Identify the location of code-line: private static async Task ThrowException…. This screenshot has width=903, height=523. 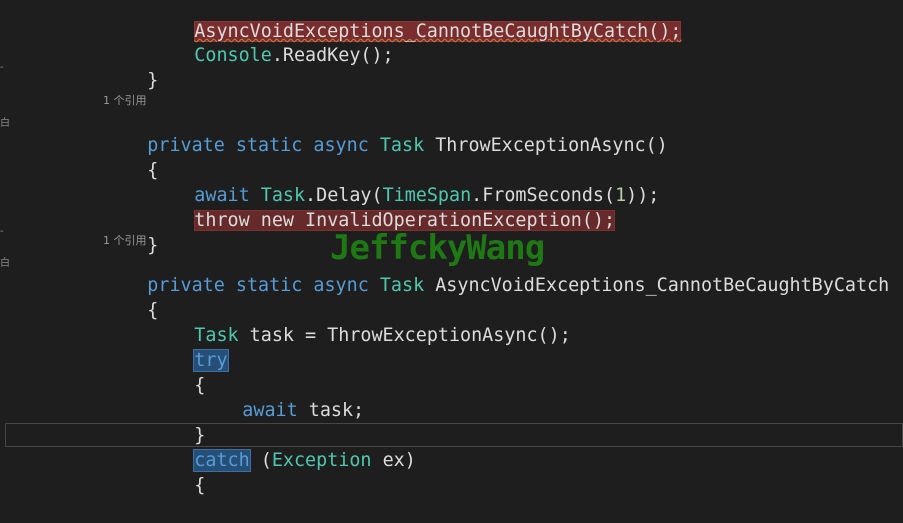
(333, 132).